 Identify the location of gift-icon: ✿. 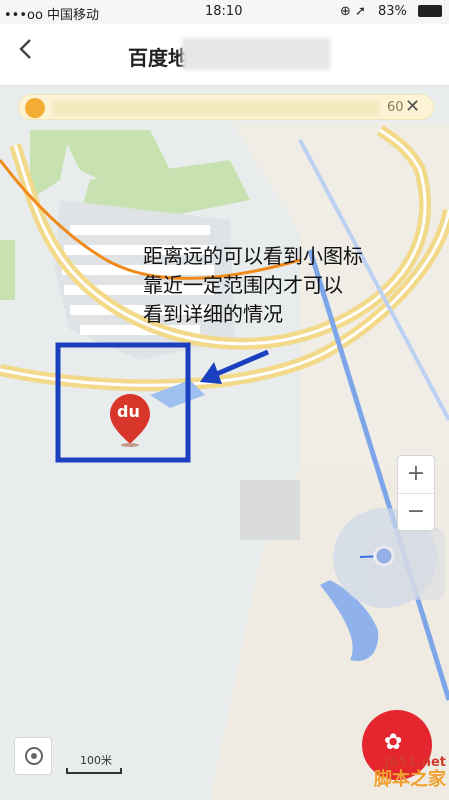
(393, 742).